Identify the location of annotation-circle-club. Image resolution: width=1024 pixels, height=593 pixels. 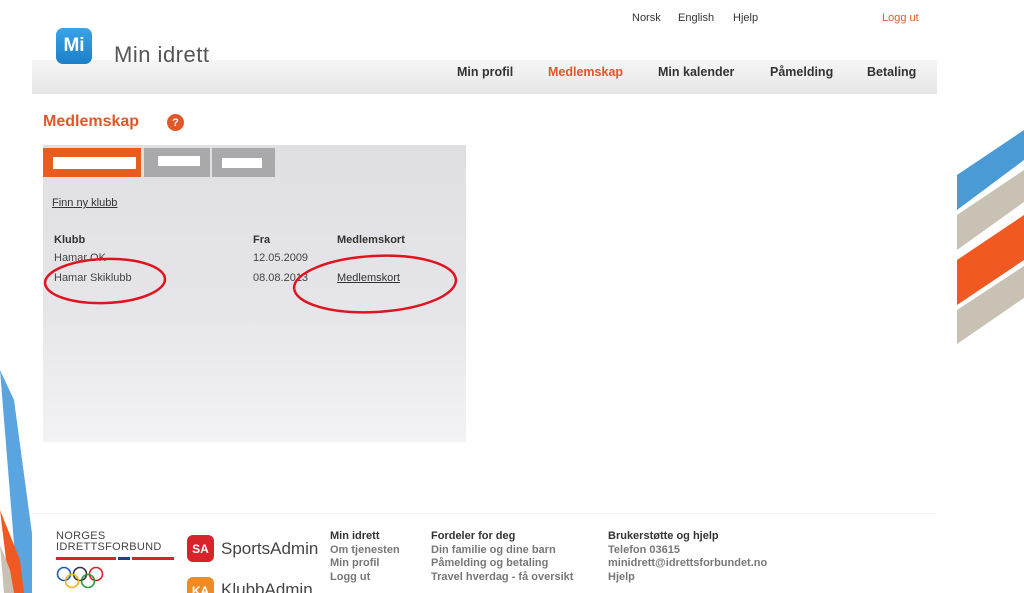
(105, 281).